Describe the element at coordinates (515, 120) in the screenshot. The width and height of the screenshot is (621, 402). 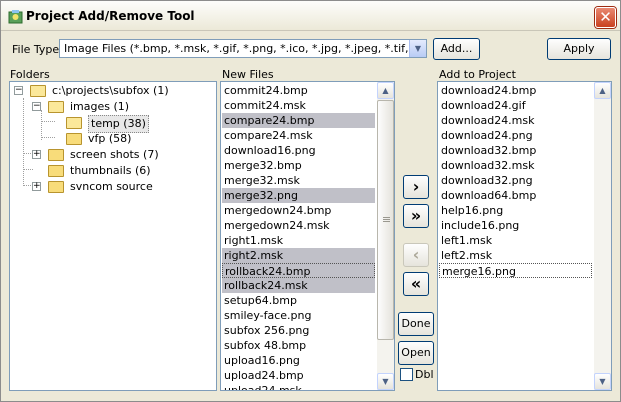
I see `project-file-item: download24.msk` at that location.